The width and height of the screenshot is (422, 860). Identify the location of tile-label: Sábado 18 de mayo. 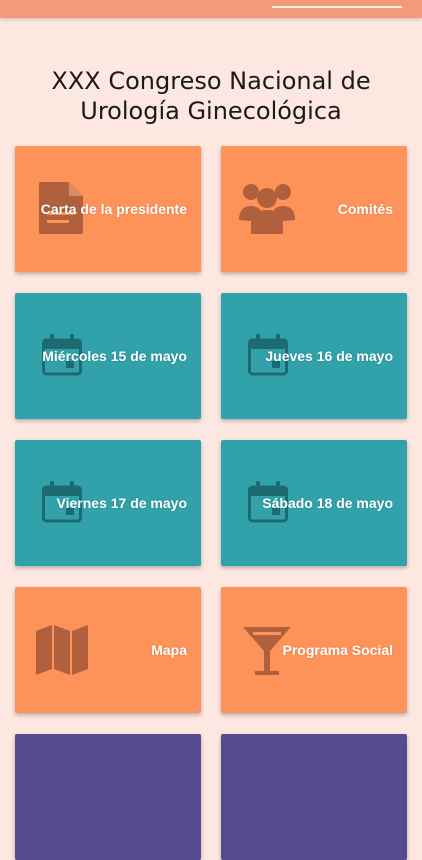
(327, 503).